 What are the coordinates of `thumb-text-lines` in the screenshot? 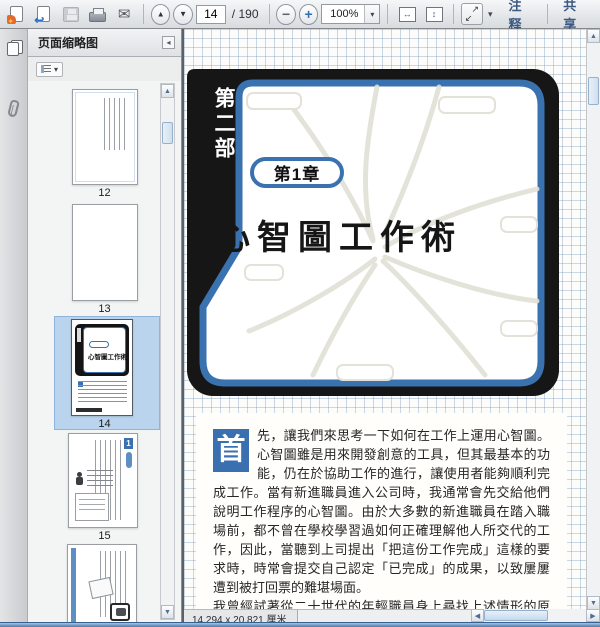 It's located at (116, 124).